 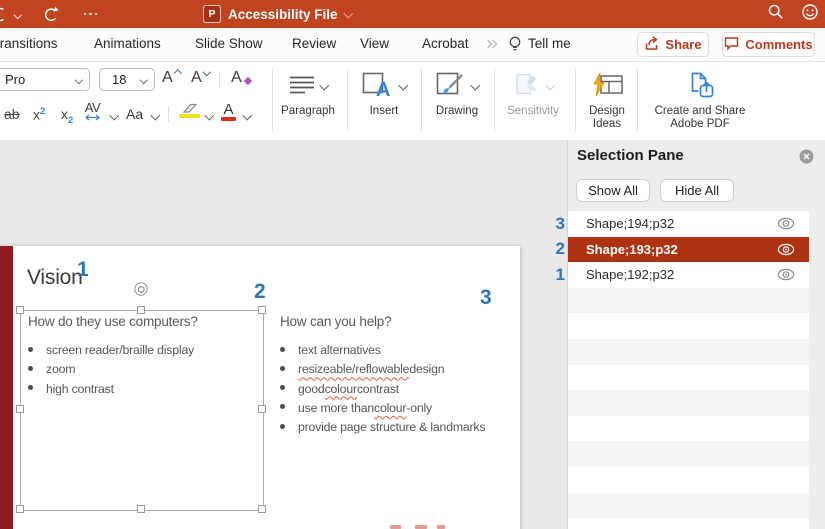 I want to click on quick-access-toolbar, so click(x=49, y=14).